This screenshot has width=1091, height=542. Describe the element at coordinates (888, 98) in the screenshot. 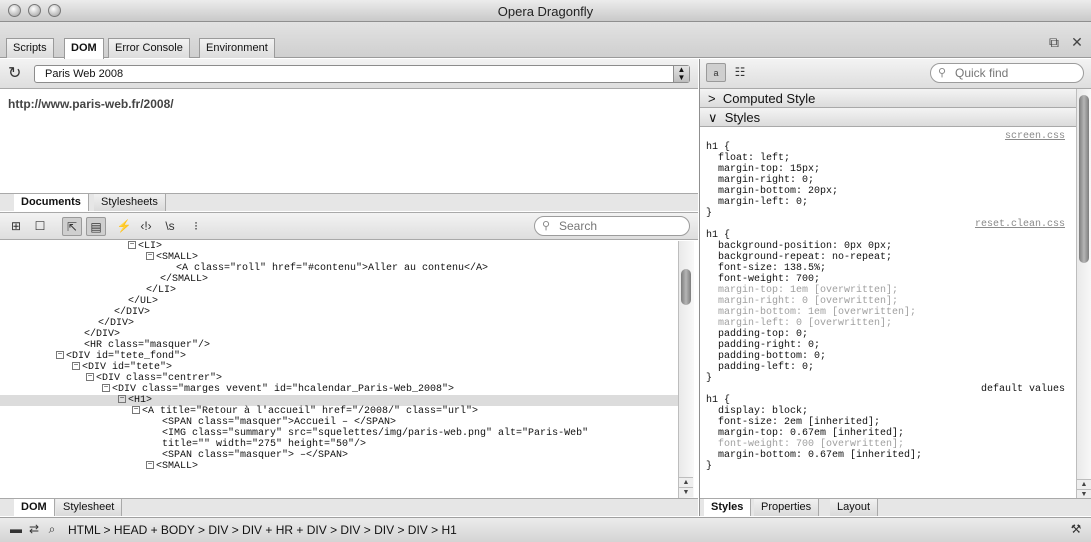

I see `computed-style-header: > Computed Style` at that location.